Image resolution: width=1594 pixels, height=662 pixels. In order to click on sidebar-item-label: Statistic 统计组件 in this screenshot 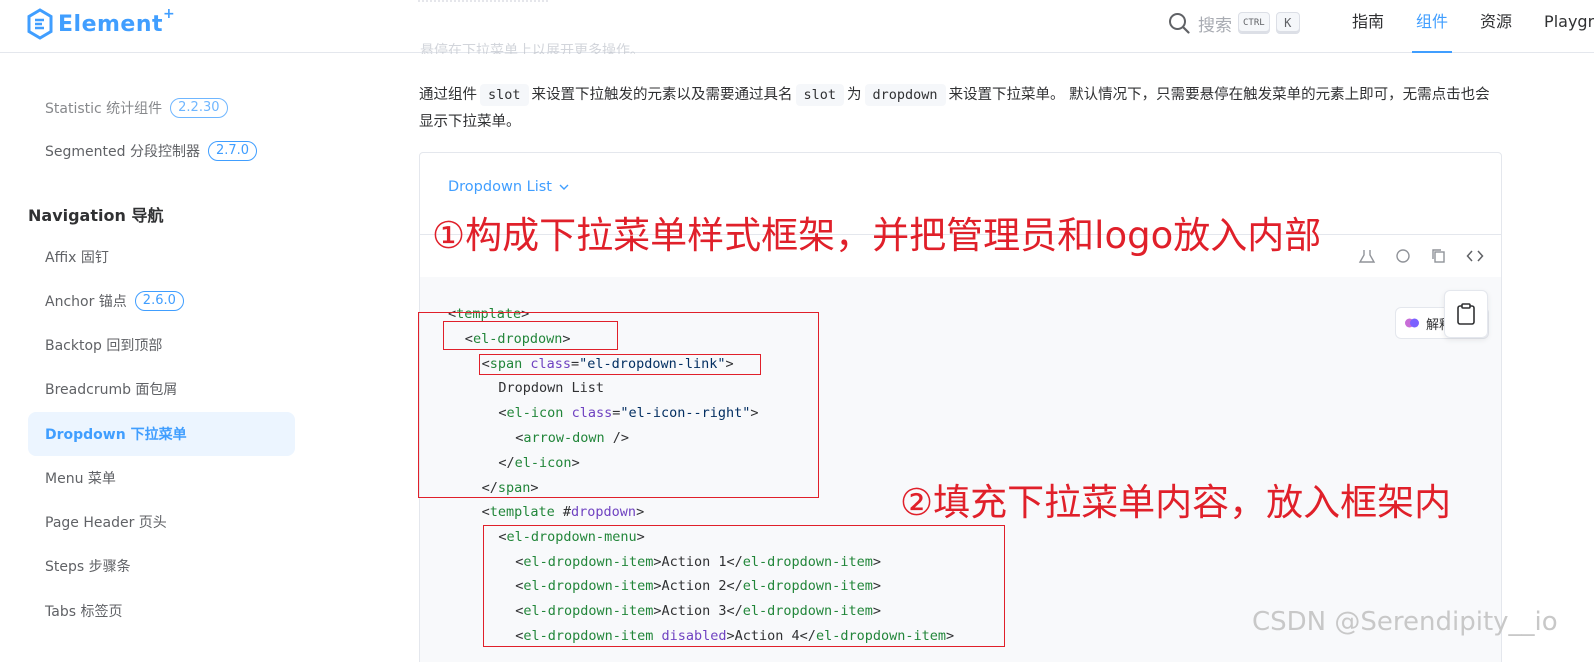, I will do `click(104, 109)`.